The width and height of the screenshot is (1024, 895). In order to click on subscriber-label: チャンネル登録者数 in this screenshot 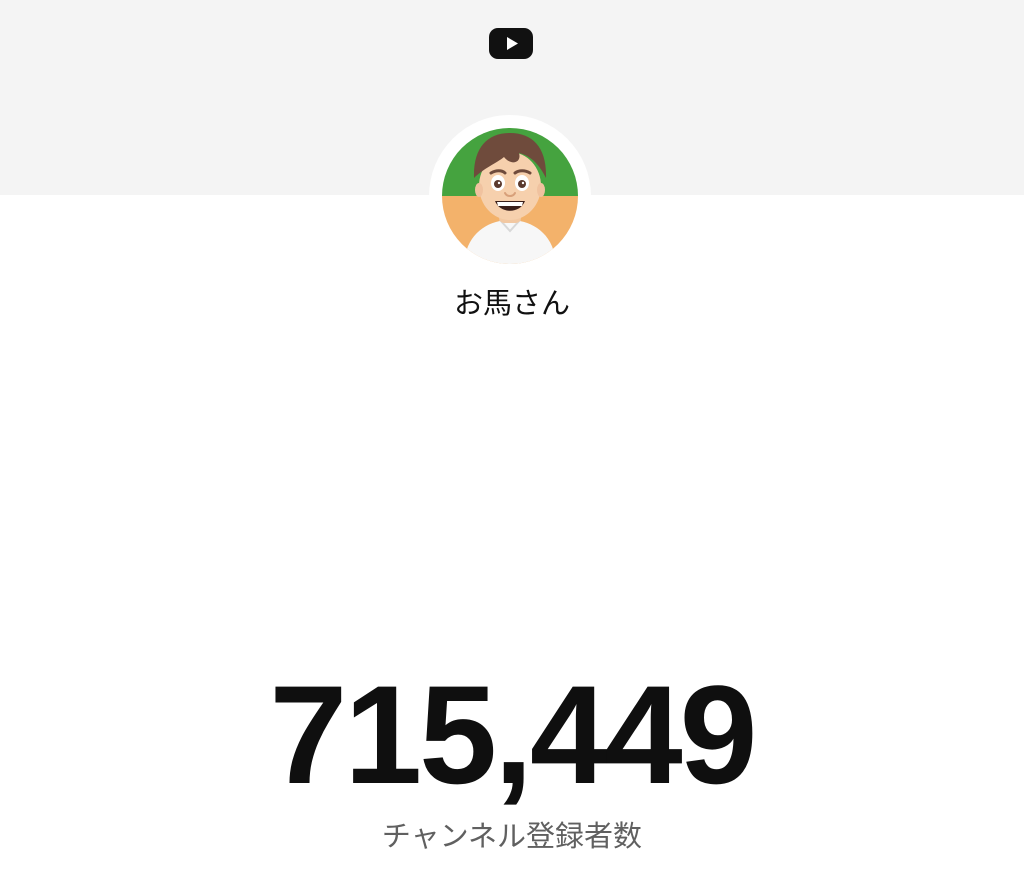, I will do `click(512, 836)`.